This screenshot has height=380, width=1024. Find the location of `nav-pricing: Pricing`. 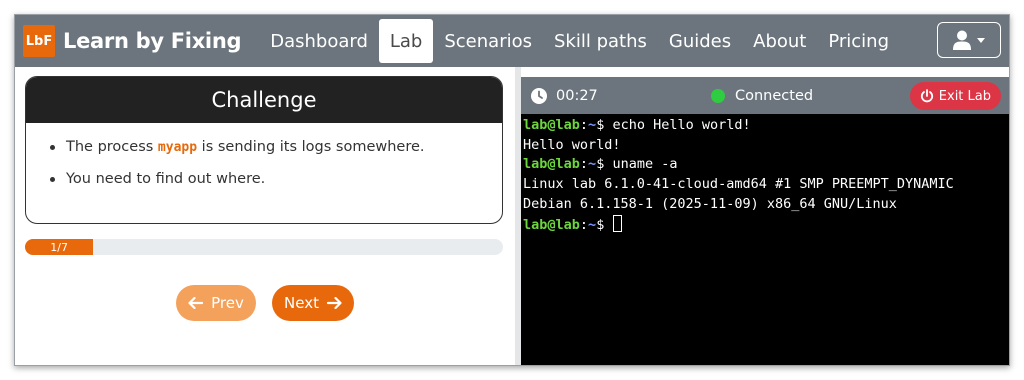

nav-pricing: Pricing is located at coordinates (858, 41).